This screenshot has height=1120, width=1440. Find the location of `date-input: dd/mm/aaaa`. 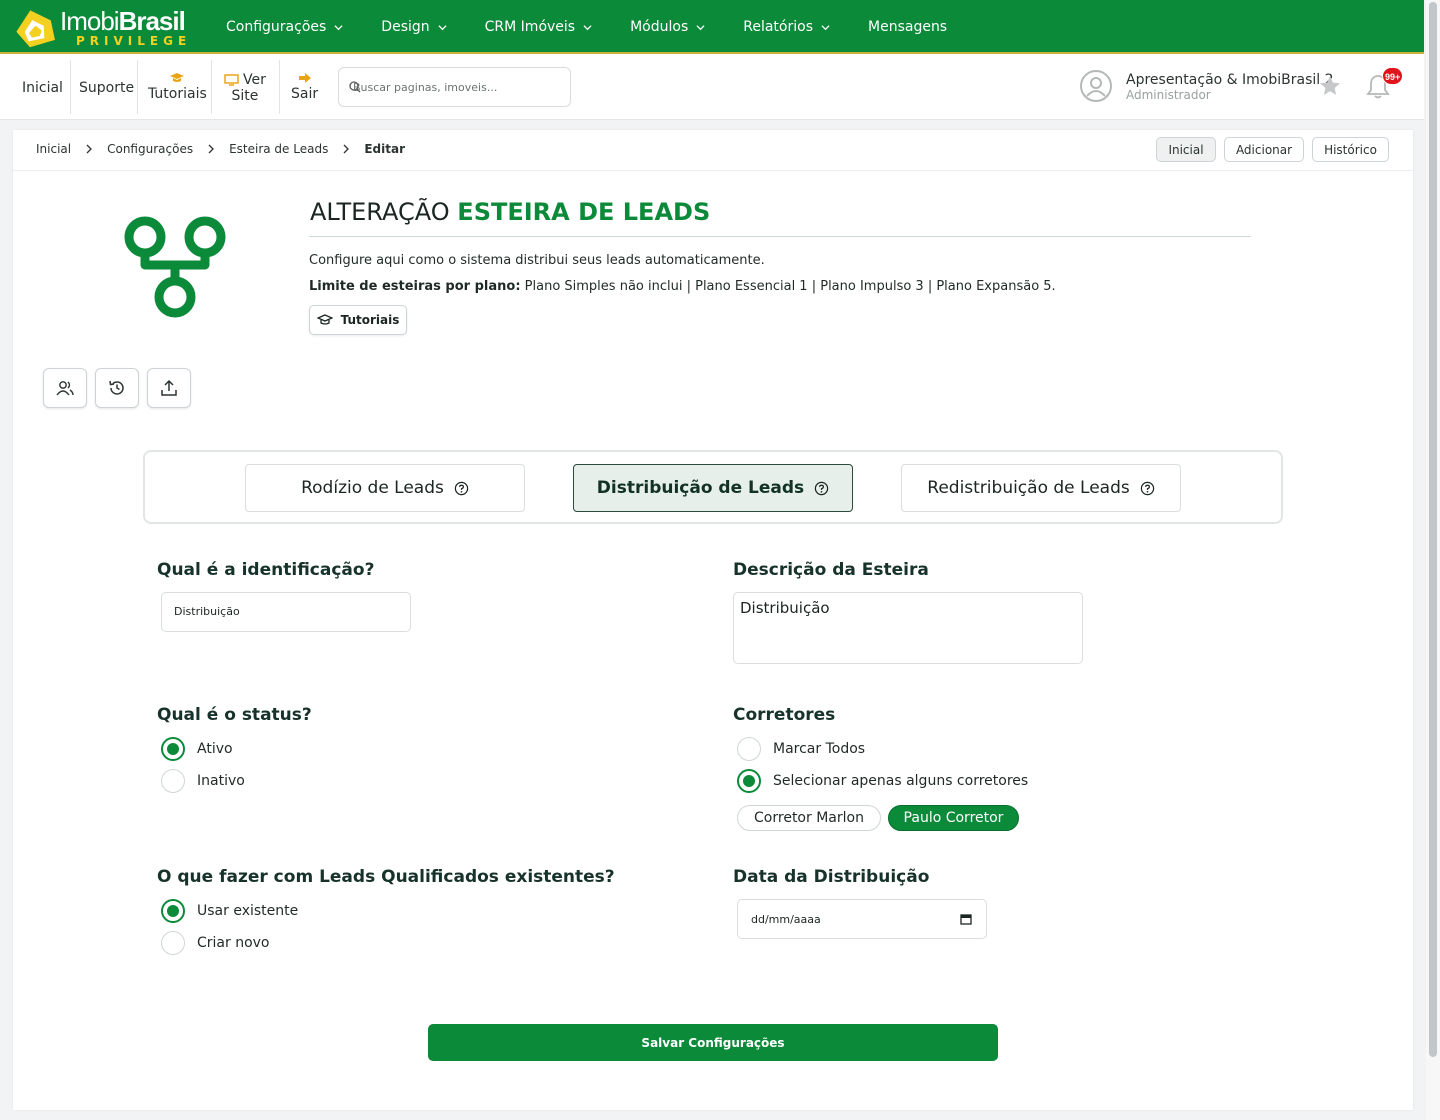

date-input: dd/mm/aaaa is located at coordinates (862, 919).